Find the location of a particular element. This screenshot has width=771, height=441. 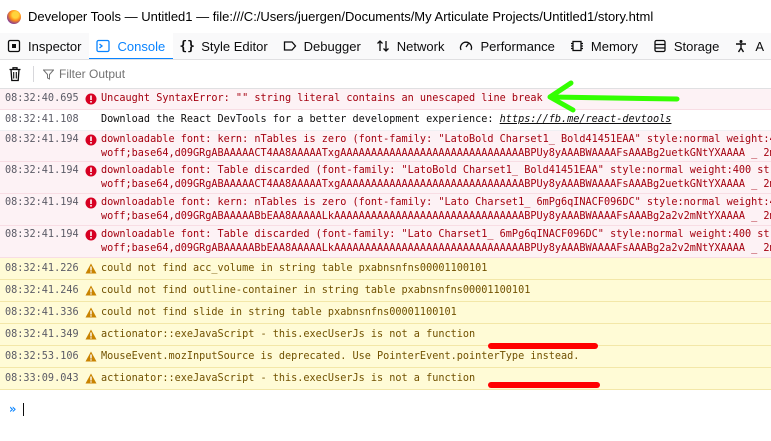

tab-console: Console is located at coordinates (131, 46).